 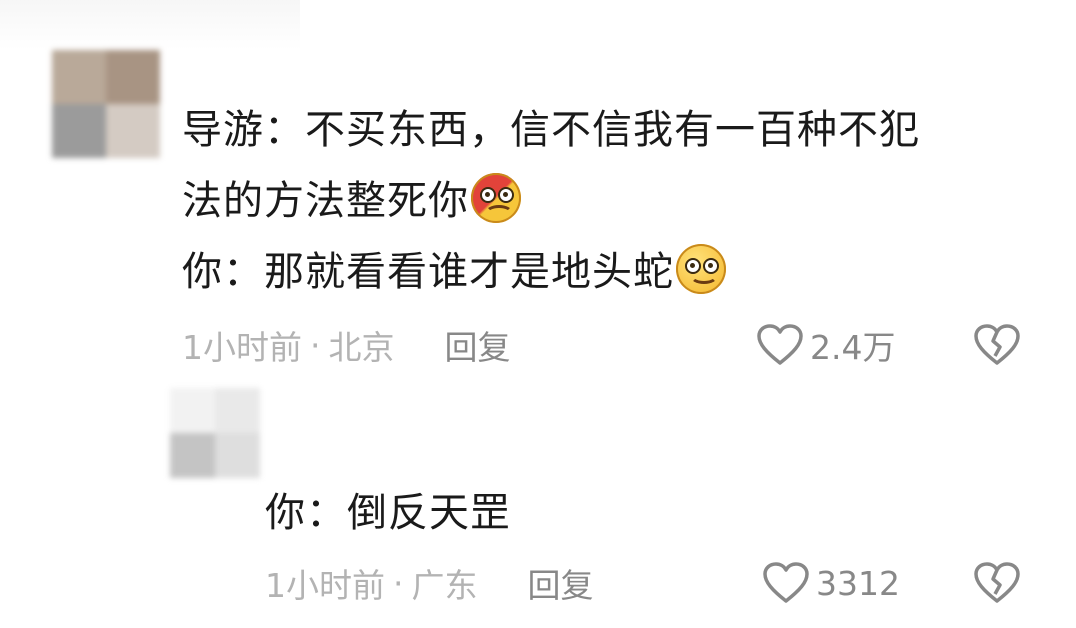 I want to click on comment-location: 广东, so click(x=444, y=585).